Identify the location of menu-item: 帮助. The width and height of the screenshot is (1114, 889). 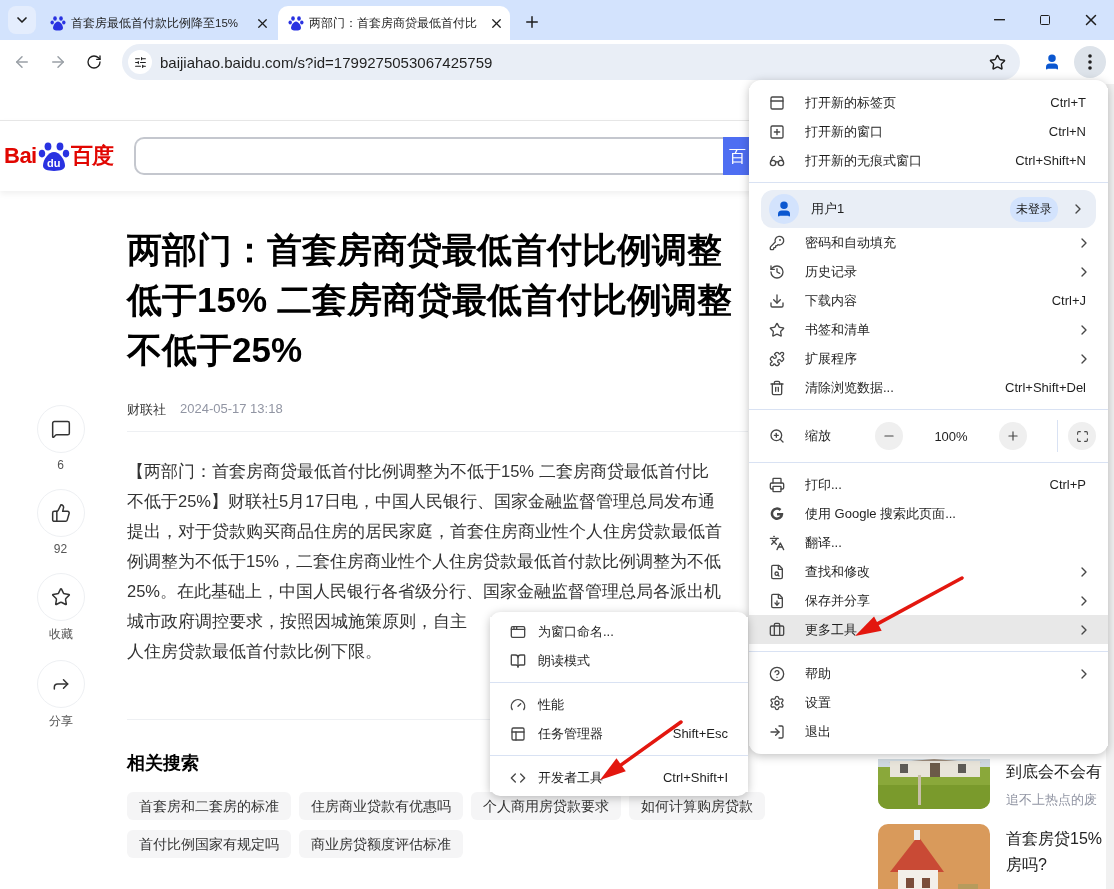
(928, 673).